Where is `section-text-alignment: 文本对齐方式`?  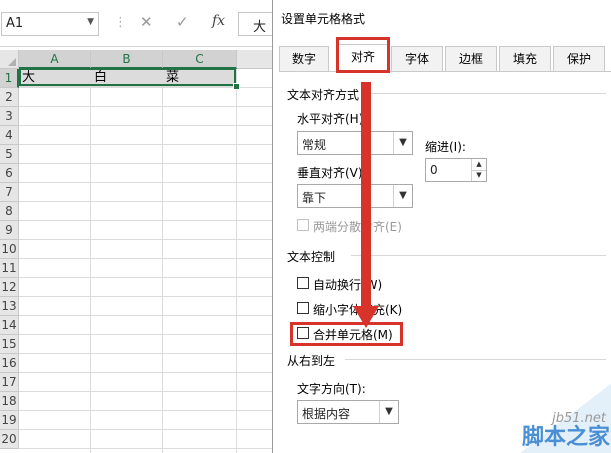
section-text-alignment: 文本对齐方式 is located at coordinates (323, 95).